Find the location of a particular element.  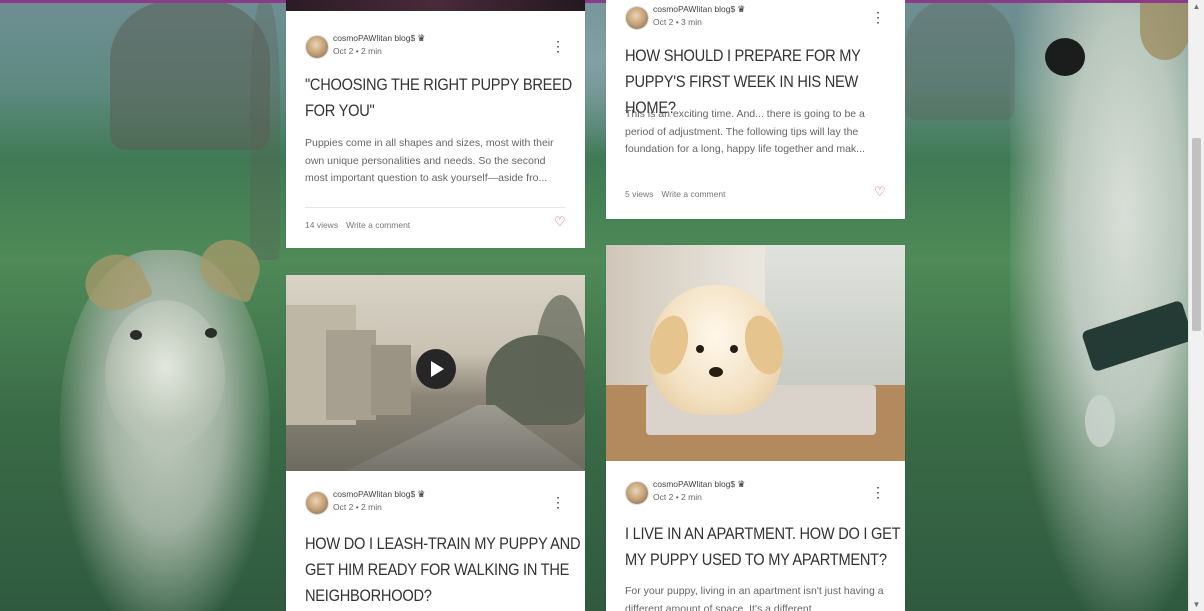

post-stats: 14 views Write a comment is located at coordinates (357, 225).